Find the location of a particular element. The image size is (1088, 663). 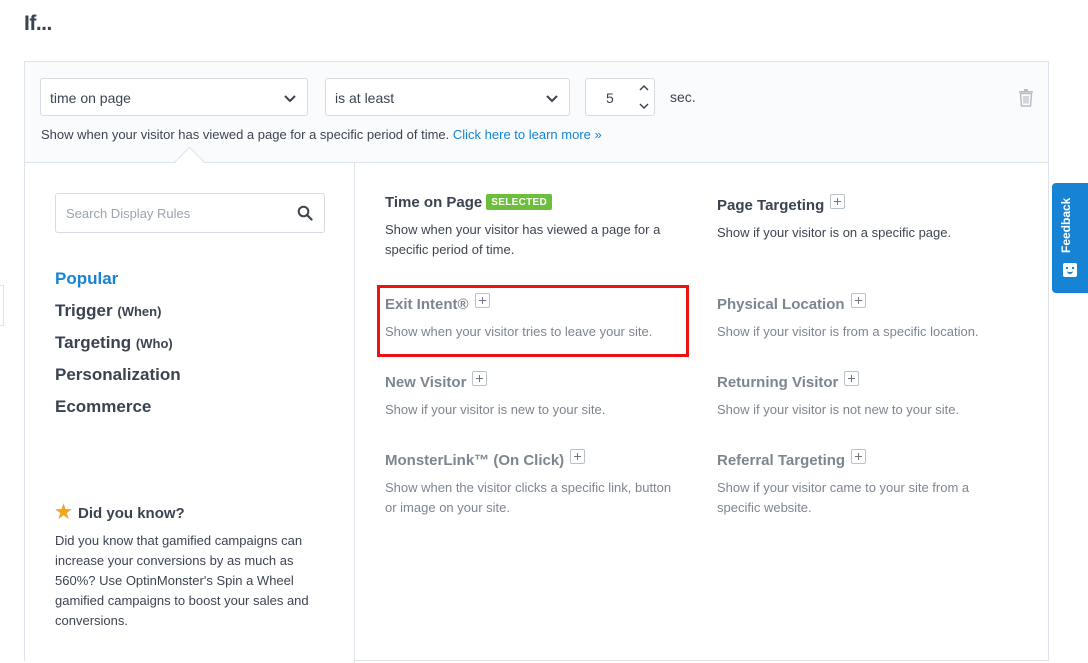

seconds-stepper: 5 is located at coordinates (620, 97).